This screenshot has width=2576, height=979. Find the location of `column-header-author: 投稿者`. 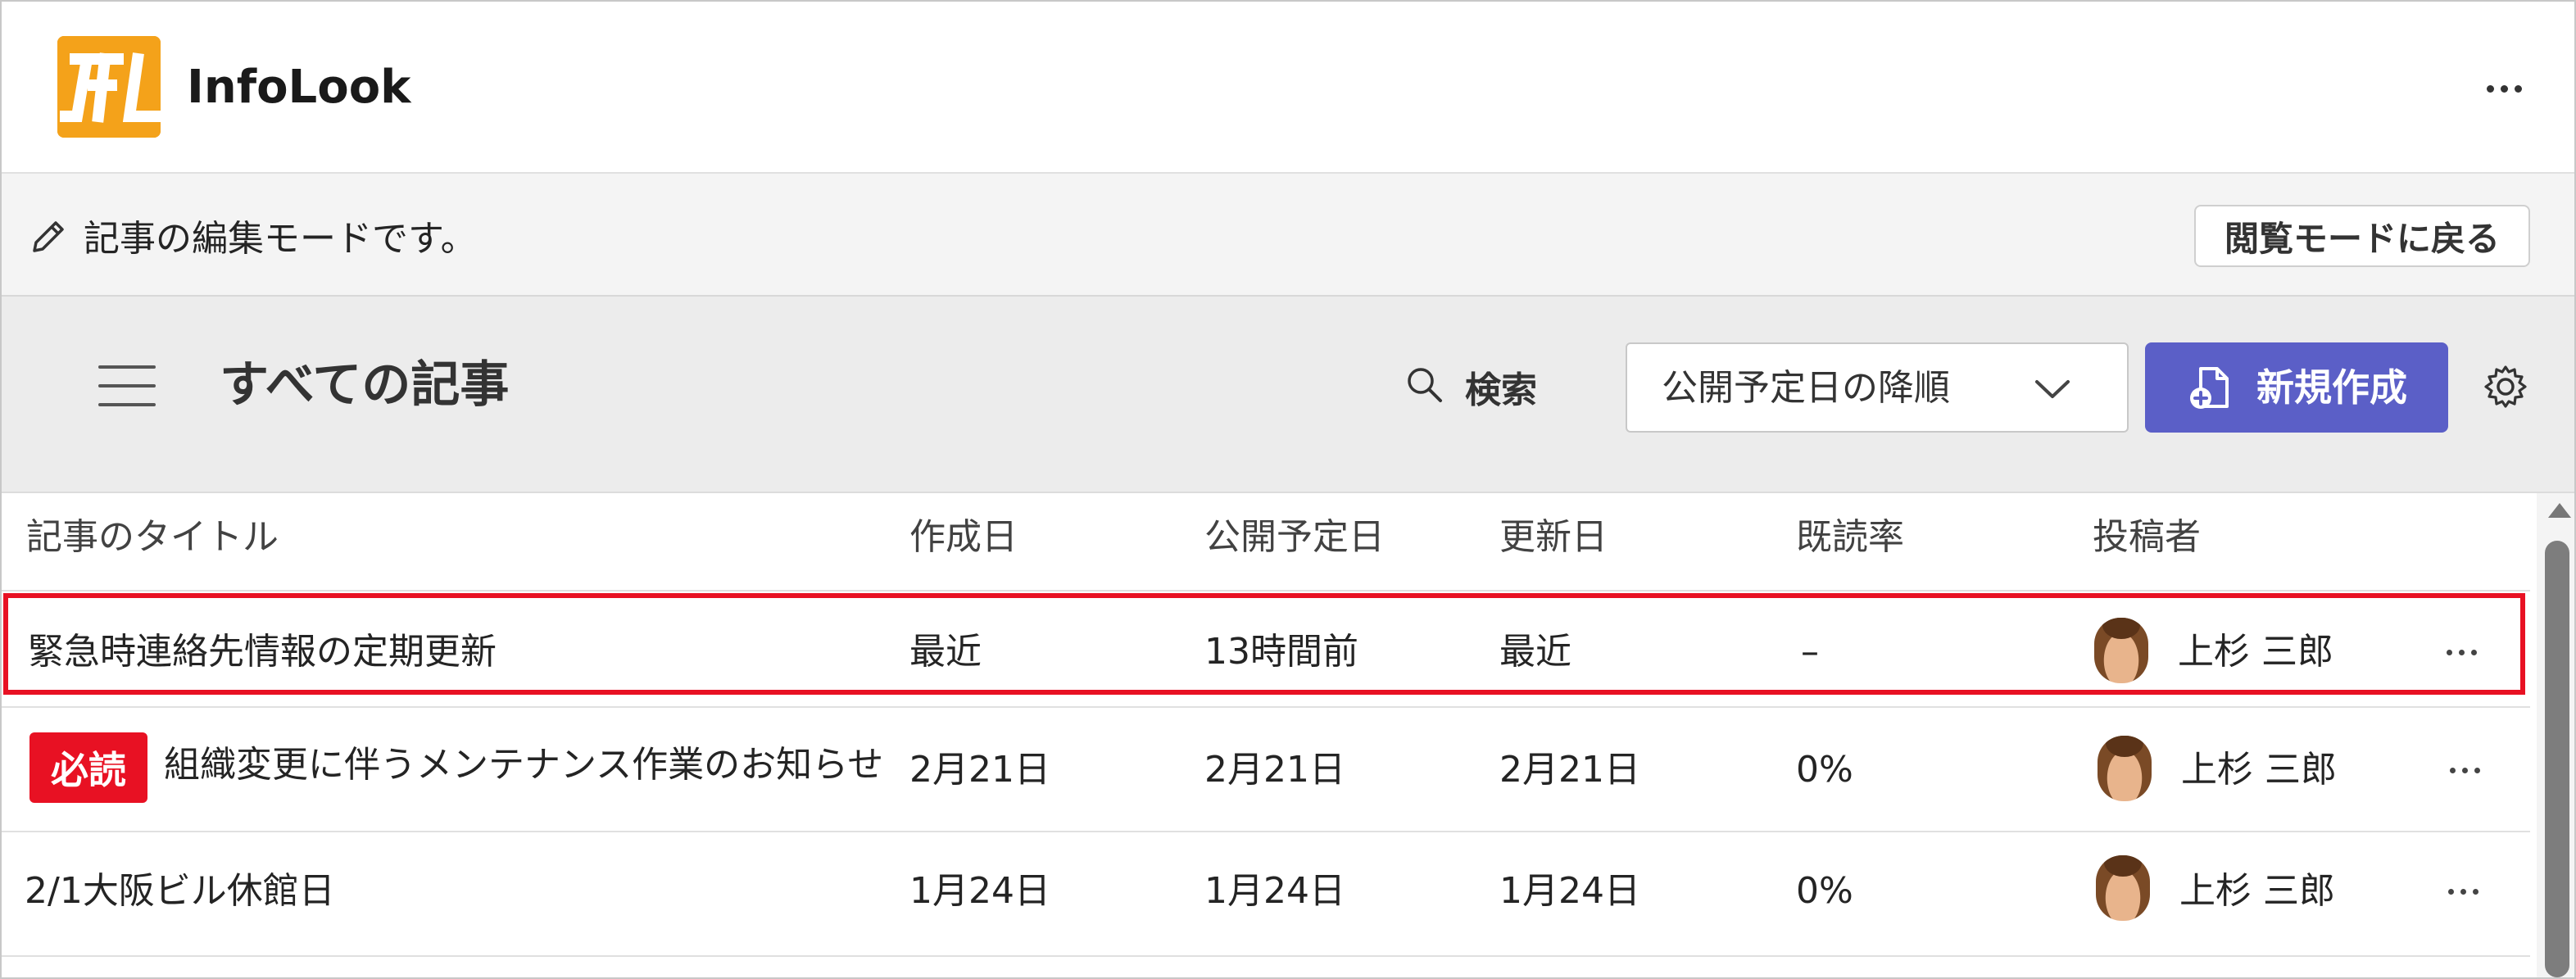

column-header-author: 投稿者 is located at coordinates (2147, 537).